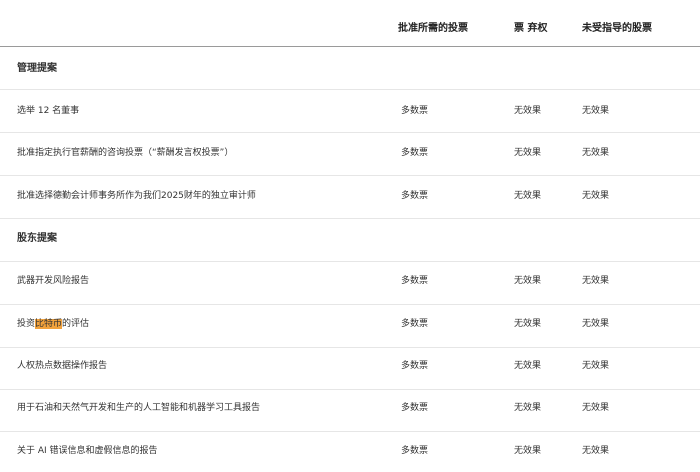 The width and height of the screenshot is (700, 472). I want to click on proposal-text: 投资比特币的评估, so click(53, 324).